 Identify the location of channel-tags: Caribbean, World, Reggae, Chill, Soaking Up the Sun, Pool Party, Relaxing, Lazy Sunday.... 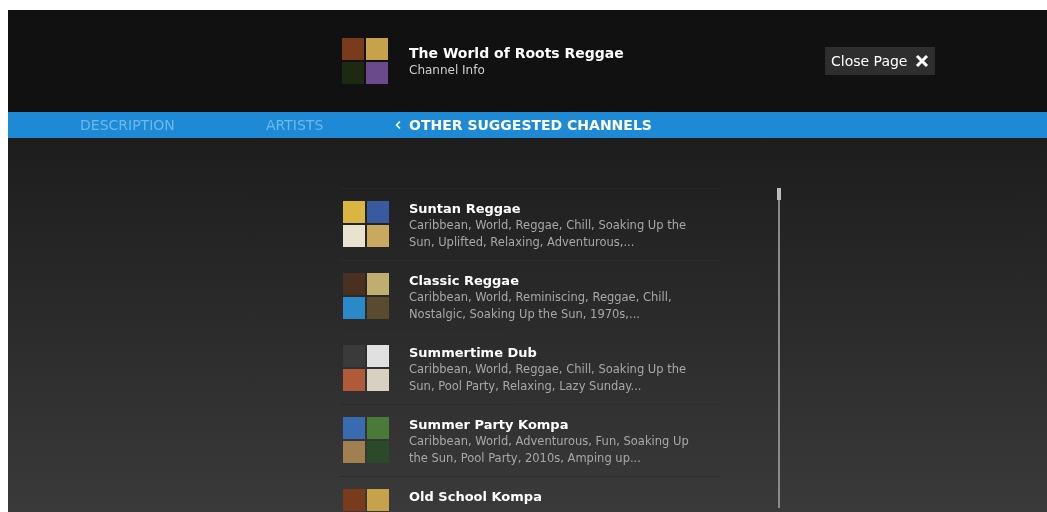
(559, 378).